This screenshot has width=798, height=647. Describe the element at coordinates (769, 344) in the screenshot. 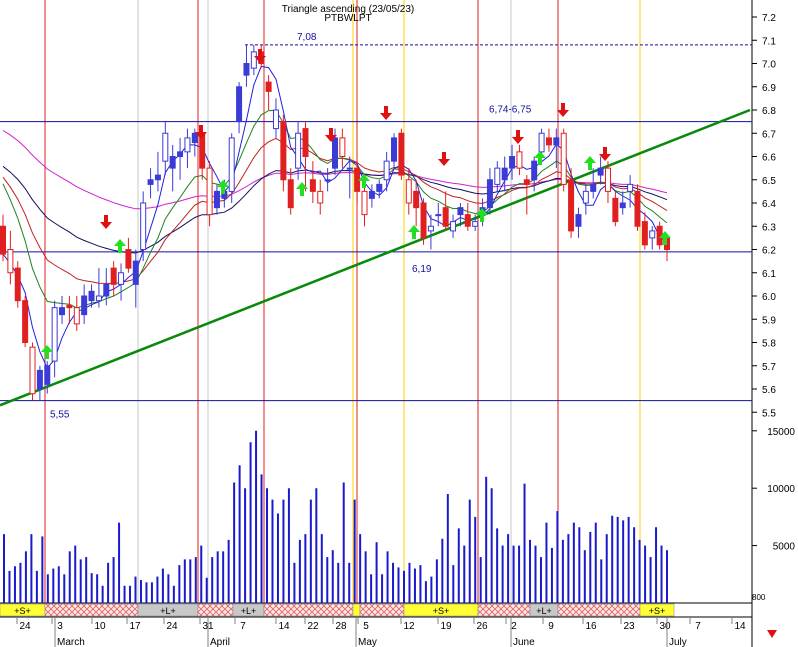

I see `price-tick-label: 5.8` at that location.